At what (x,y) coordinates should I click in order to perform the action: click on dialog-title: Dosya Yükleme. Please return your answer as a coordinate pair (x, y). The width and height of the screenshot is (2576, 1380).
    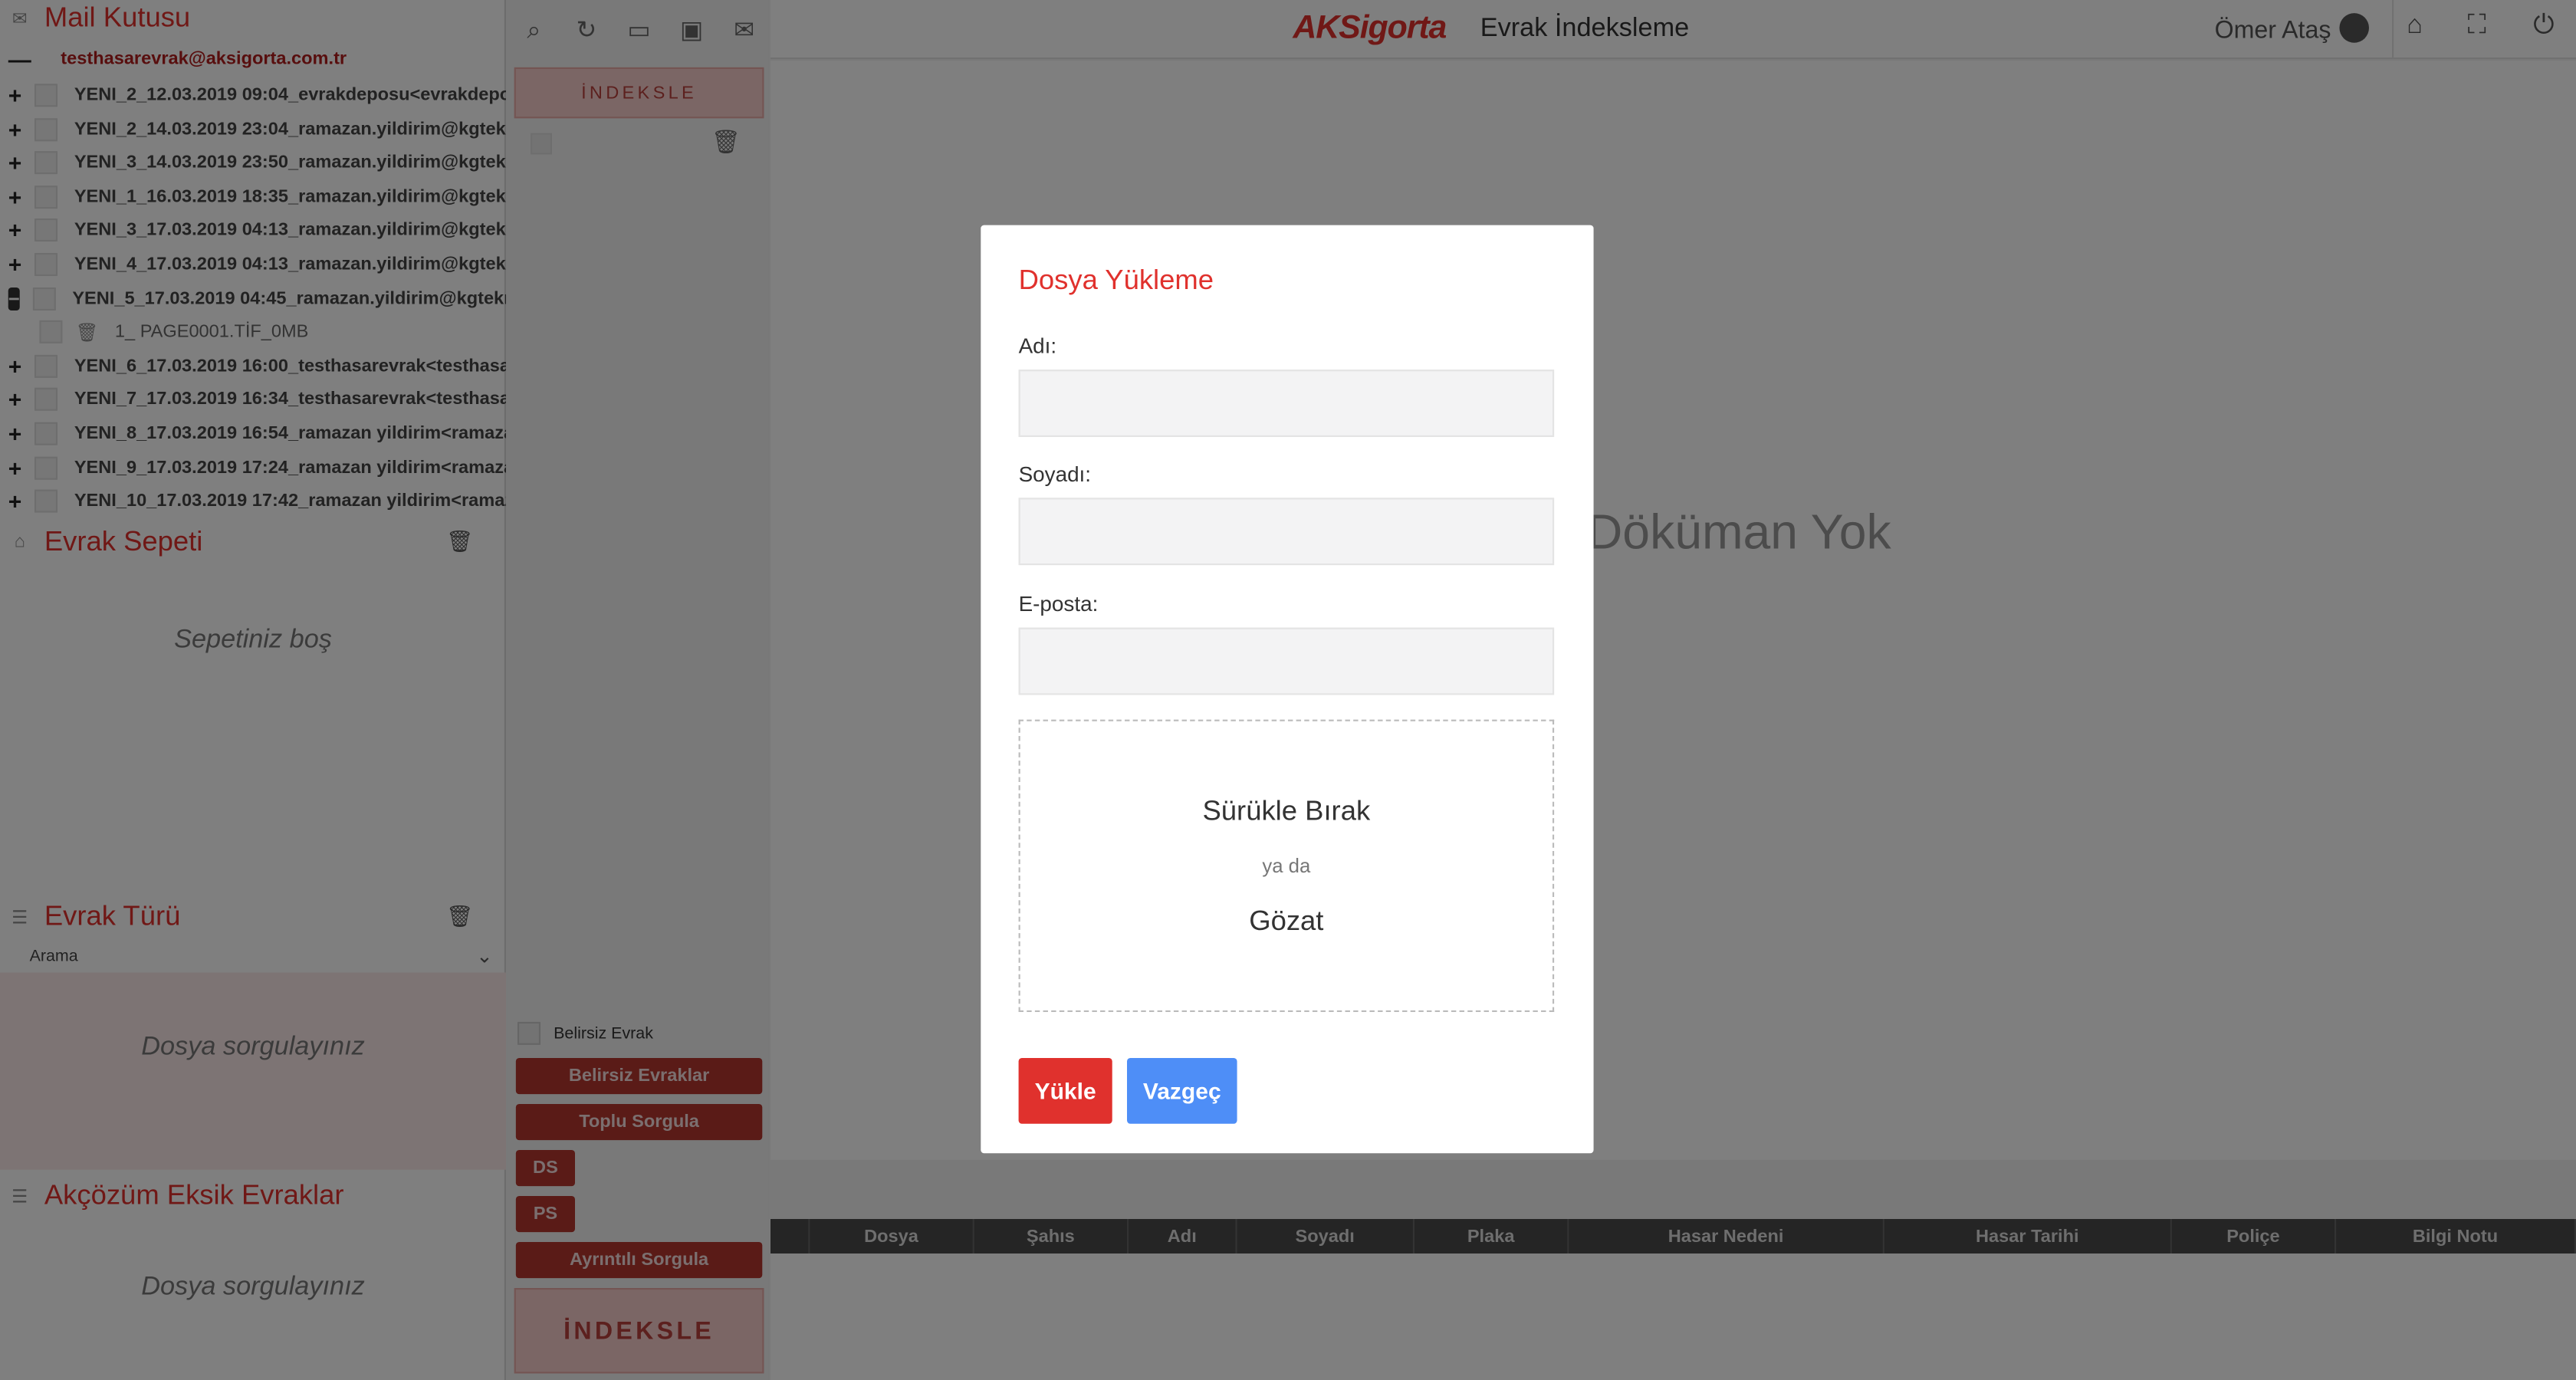
    Looking at the image, I should click on (1116, 280).